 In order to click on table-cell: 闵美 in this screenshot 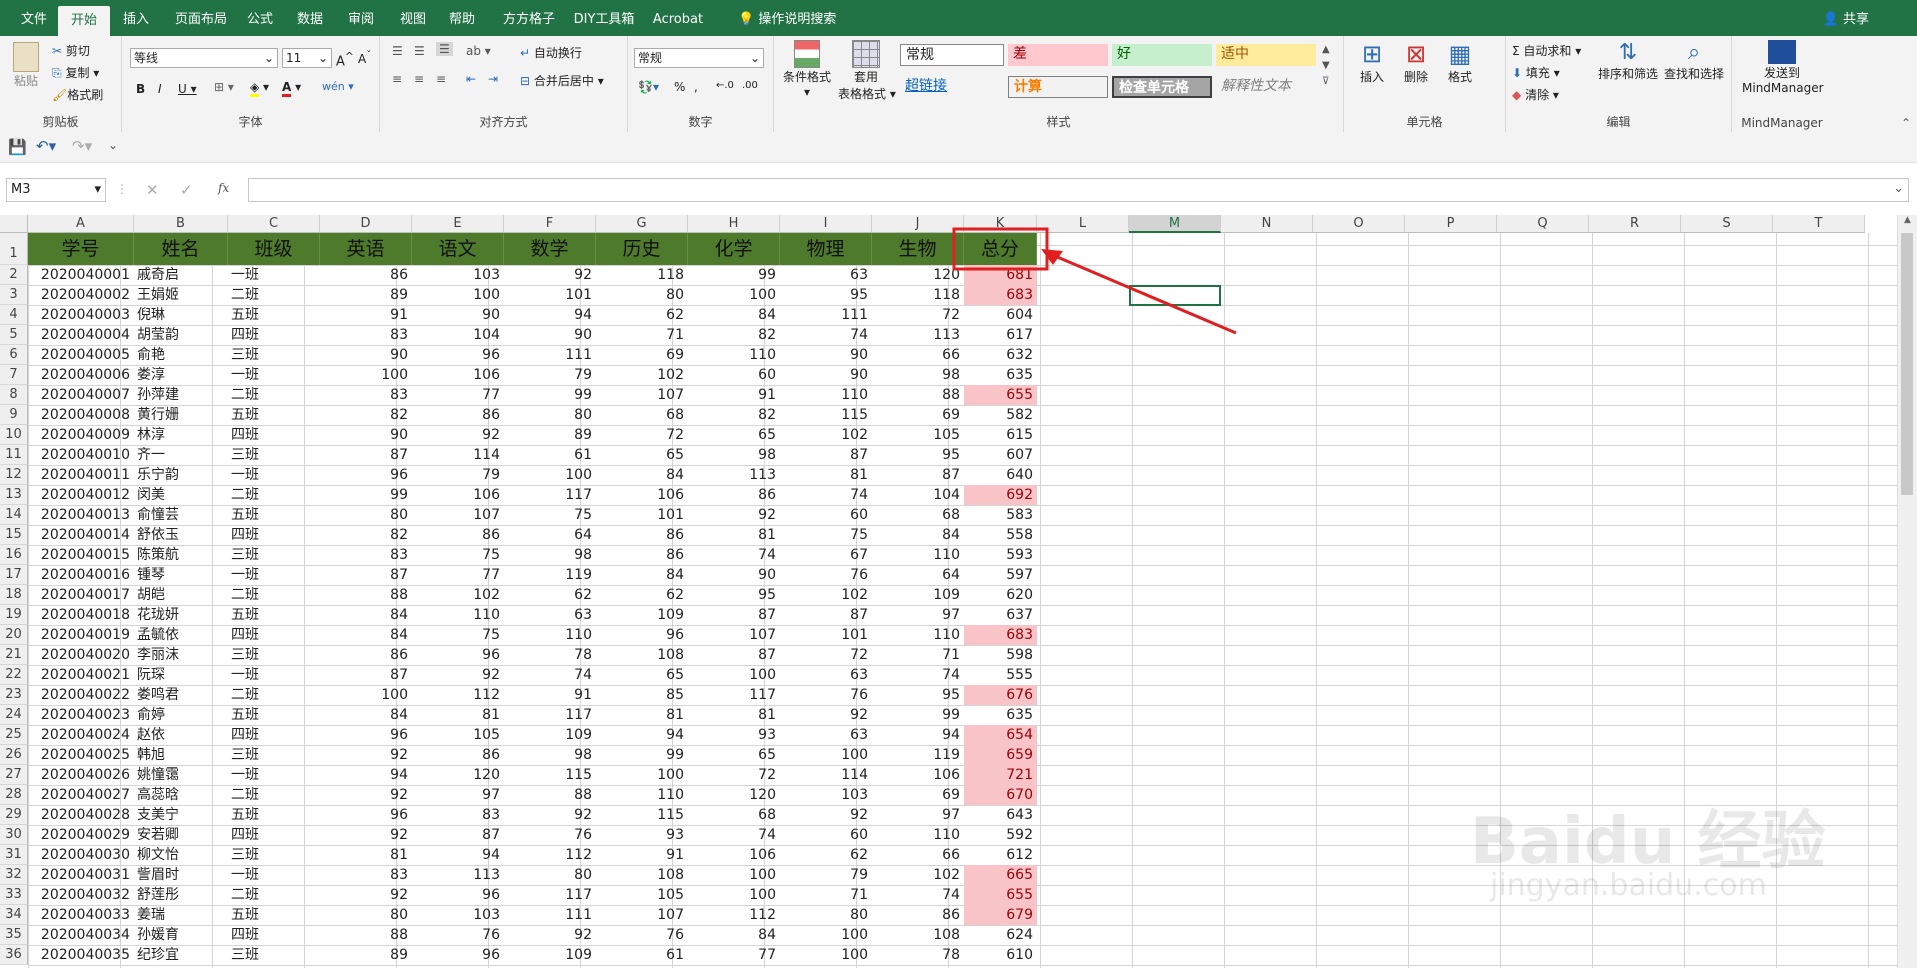, I will do `click(181, 495)`.